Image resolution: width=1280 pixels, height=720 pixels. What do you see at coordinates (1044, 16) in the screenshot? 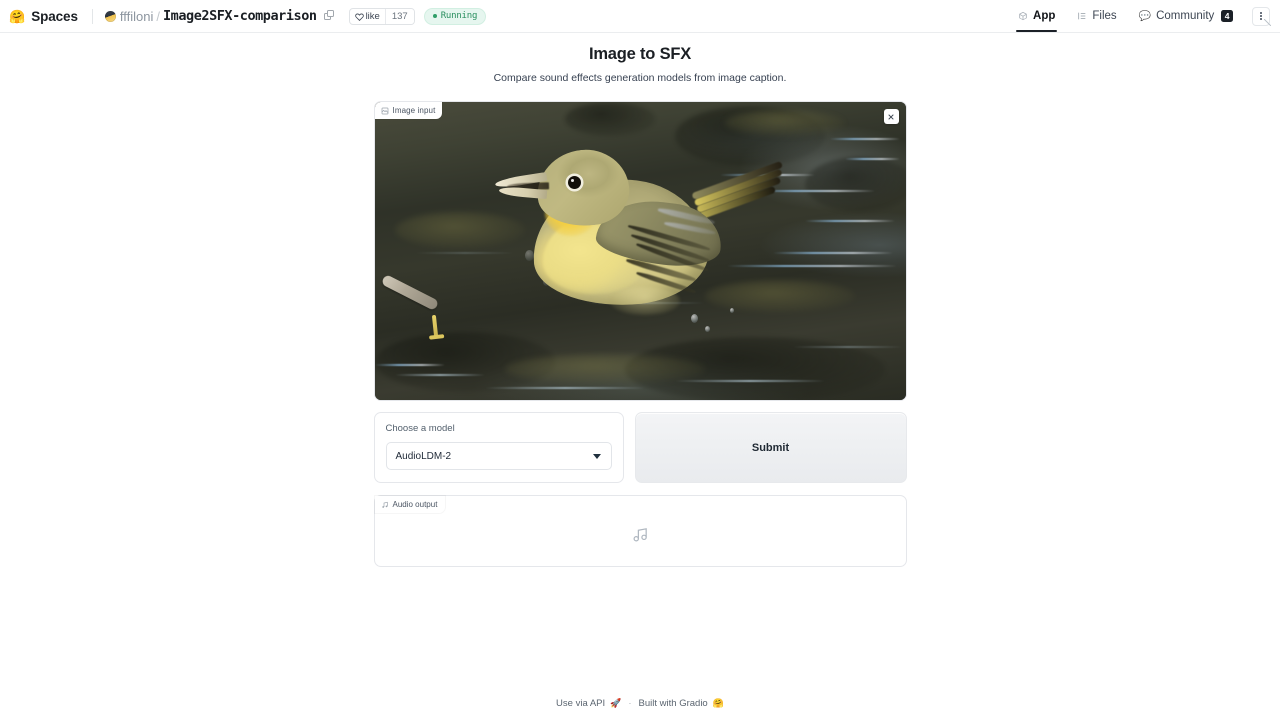
I see `tab-app-label: App` at bounding box center [1044, 16].